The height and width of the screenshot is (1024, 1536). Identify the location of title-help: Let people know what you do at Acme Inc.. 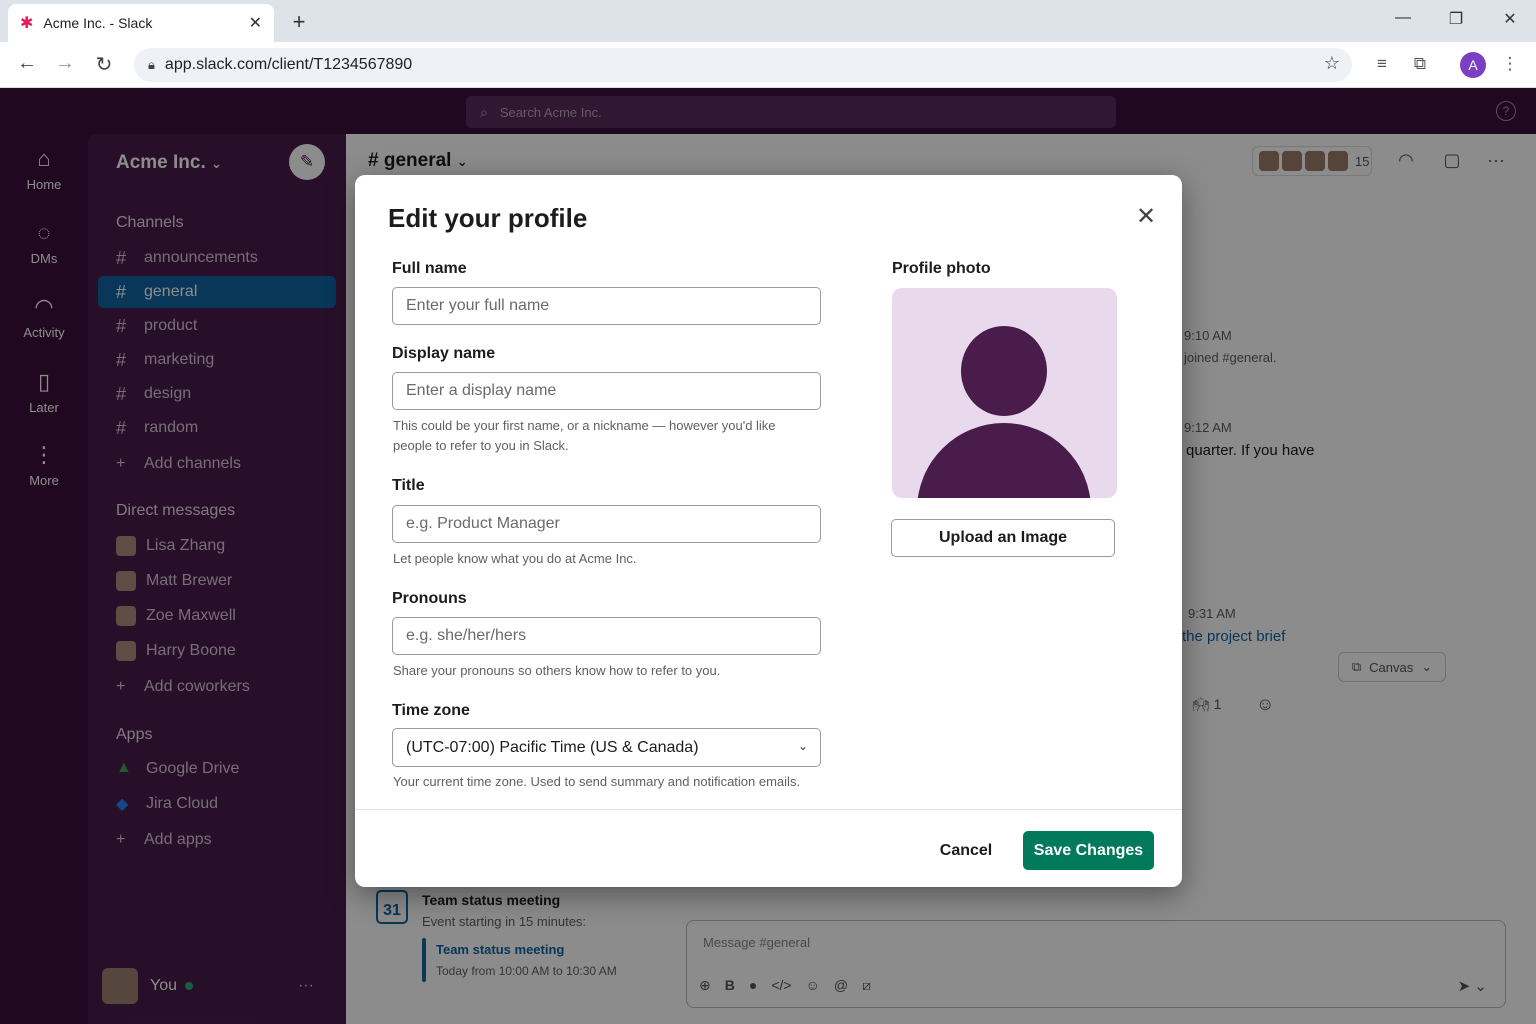
(515, 558).